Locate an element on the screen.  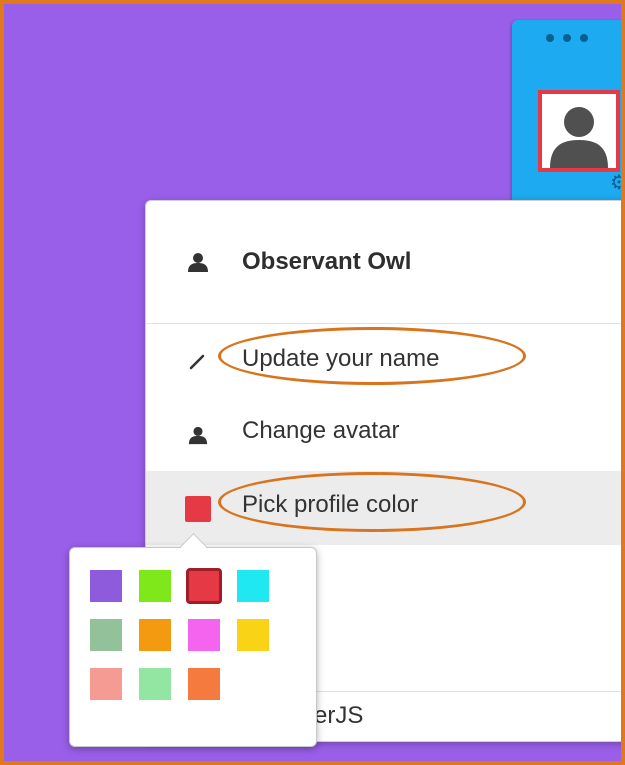
swatch-grid is located at coordinates (179, 634).